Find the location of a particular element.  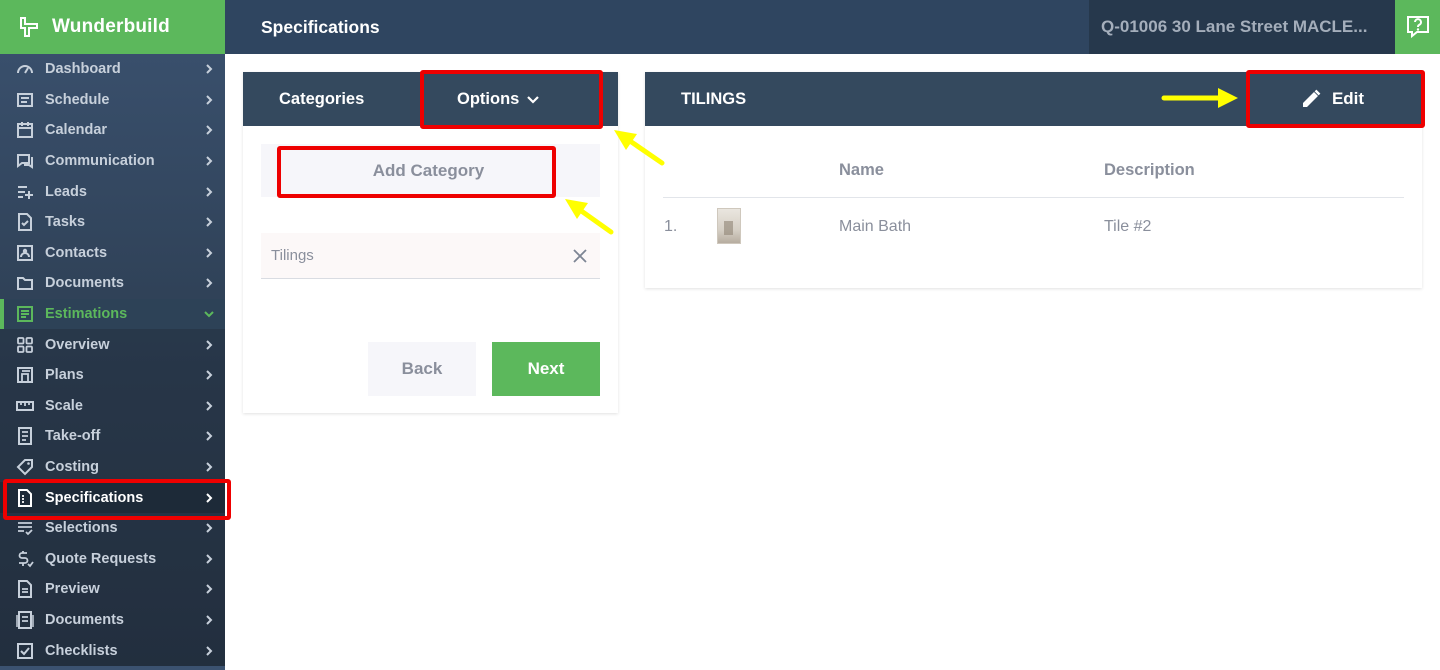

row-description: Tile #2 is located at coordinates (1128, 226).